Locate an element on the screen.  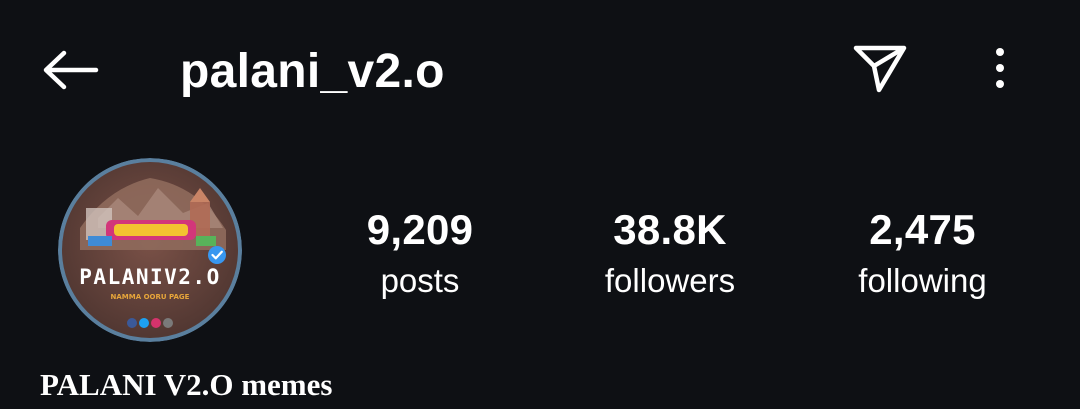
posts-label: posts is located at coordinates (420, 280).